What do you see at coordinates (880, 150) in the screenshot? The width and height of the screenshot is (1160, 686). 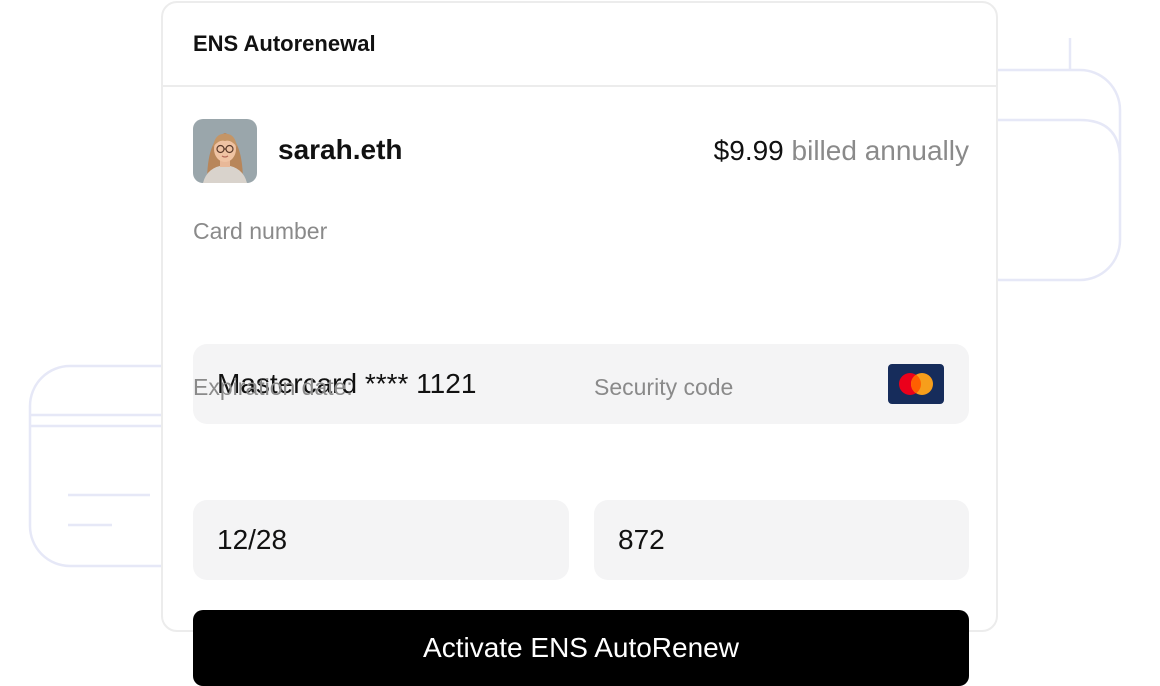 I see `billing-period: billed annually` at bounding box center [880, 150].